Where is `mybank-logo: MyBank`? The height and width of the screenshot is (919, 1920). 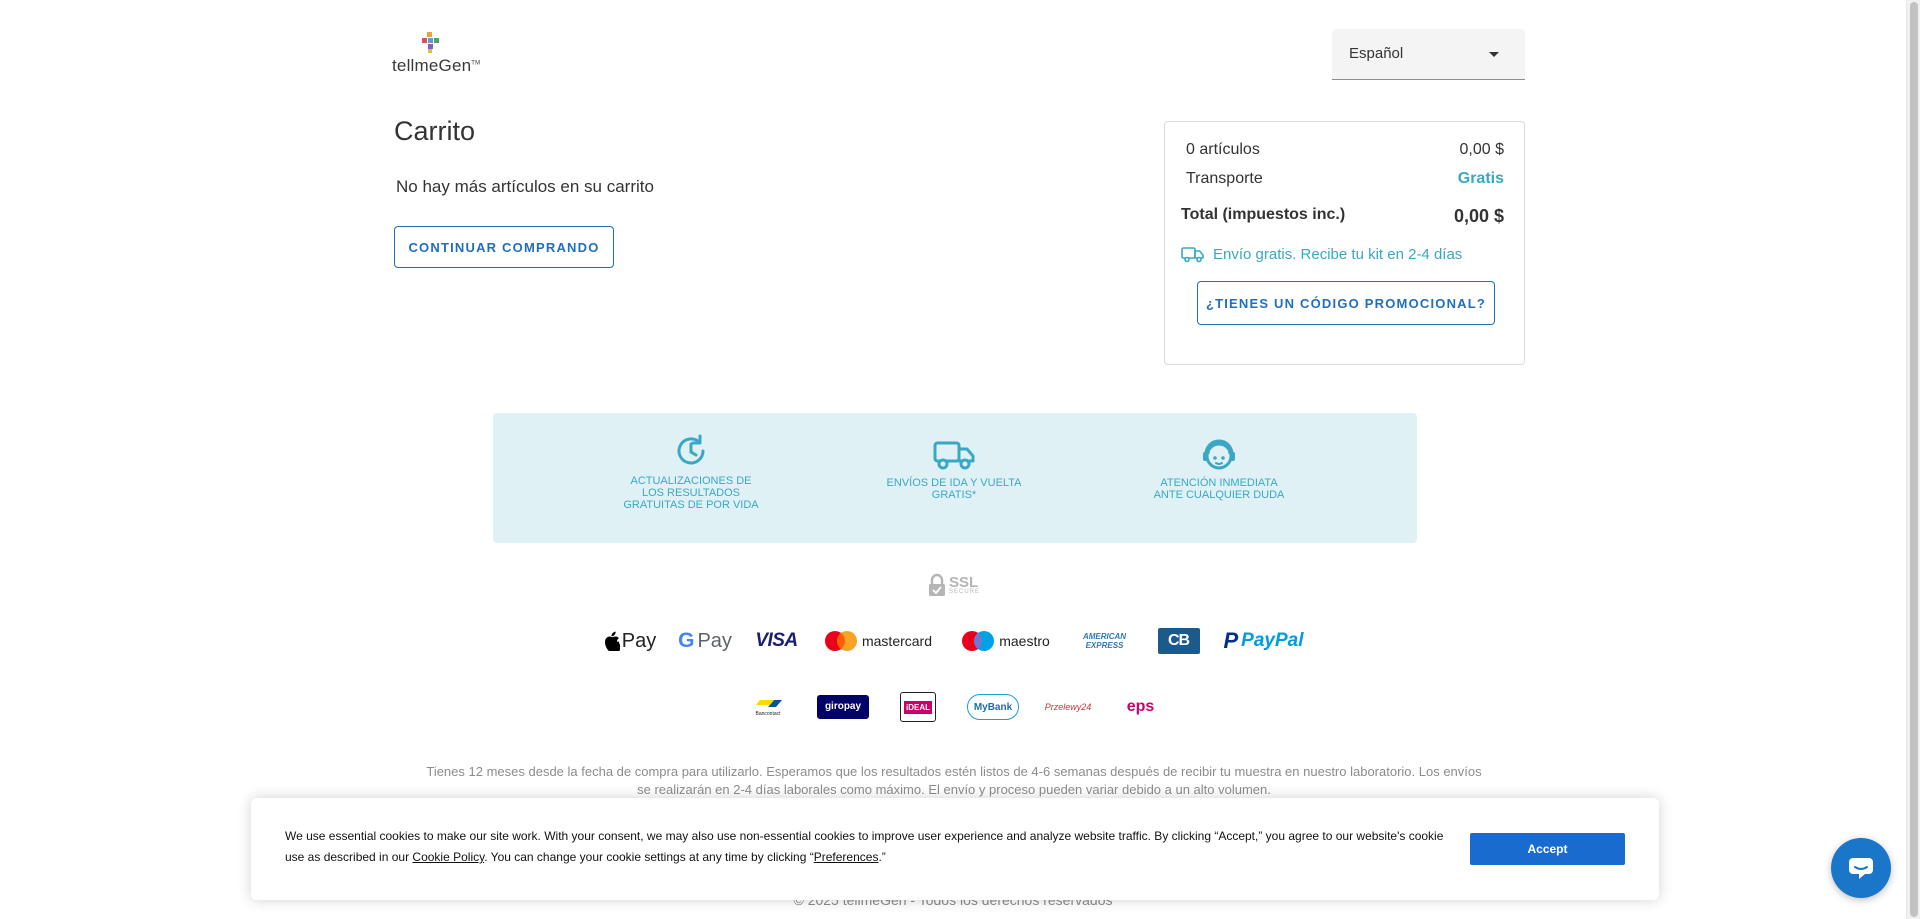 mybank-logo: MyBank is located at coordinates (993, 707).